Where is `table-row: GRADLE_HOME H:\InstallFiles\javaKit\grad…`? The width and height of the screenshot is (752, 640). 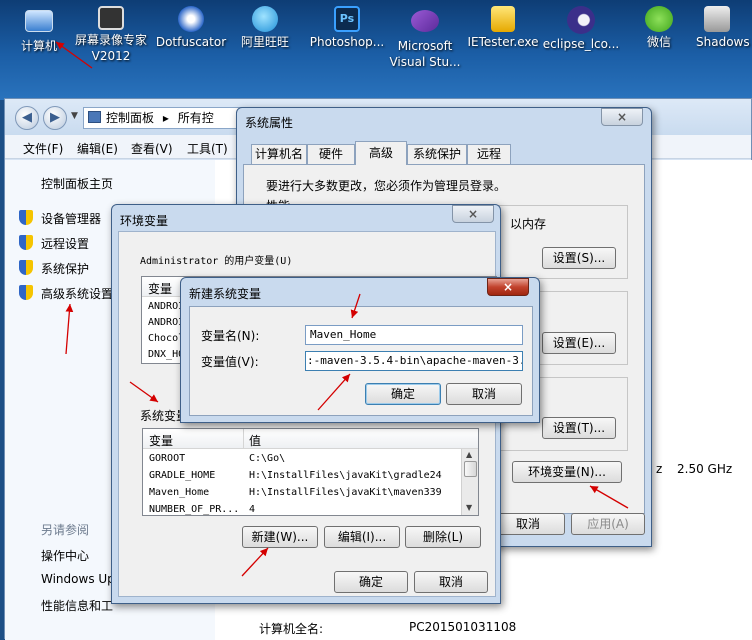 table-row: GRADLE_HOME H:\InstallFiles\javaKit\grad… is located at coordinates (302, 477).